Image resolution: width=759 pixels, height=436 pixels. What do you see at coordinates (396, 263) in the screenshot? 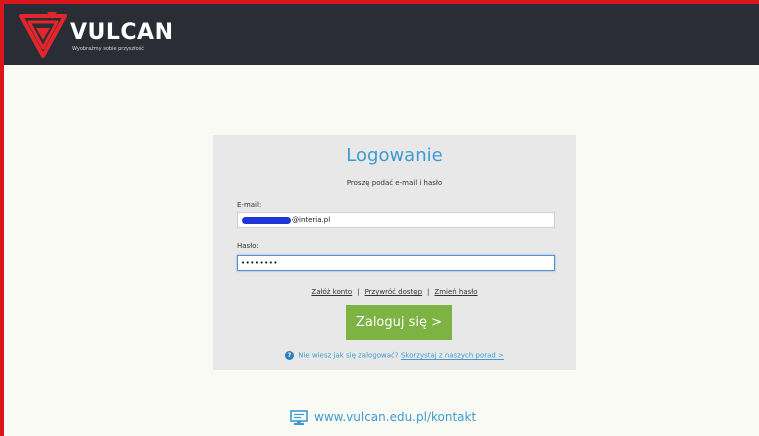
I see `password-field: ••••••••` at bounding box center [396, 263].